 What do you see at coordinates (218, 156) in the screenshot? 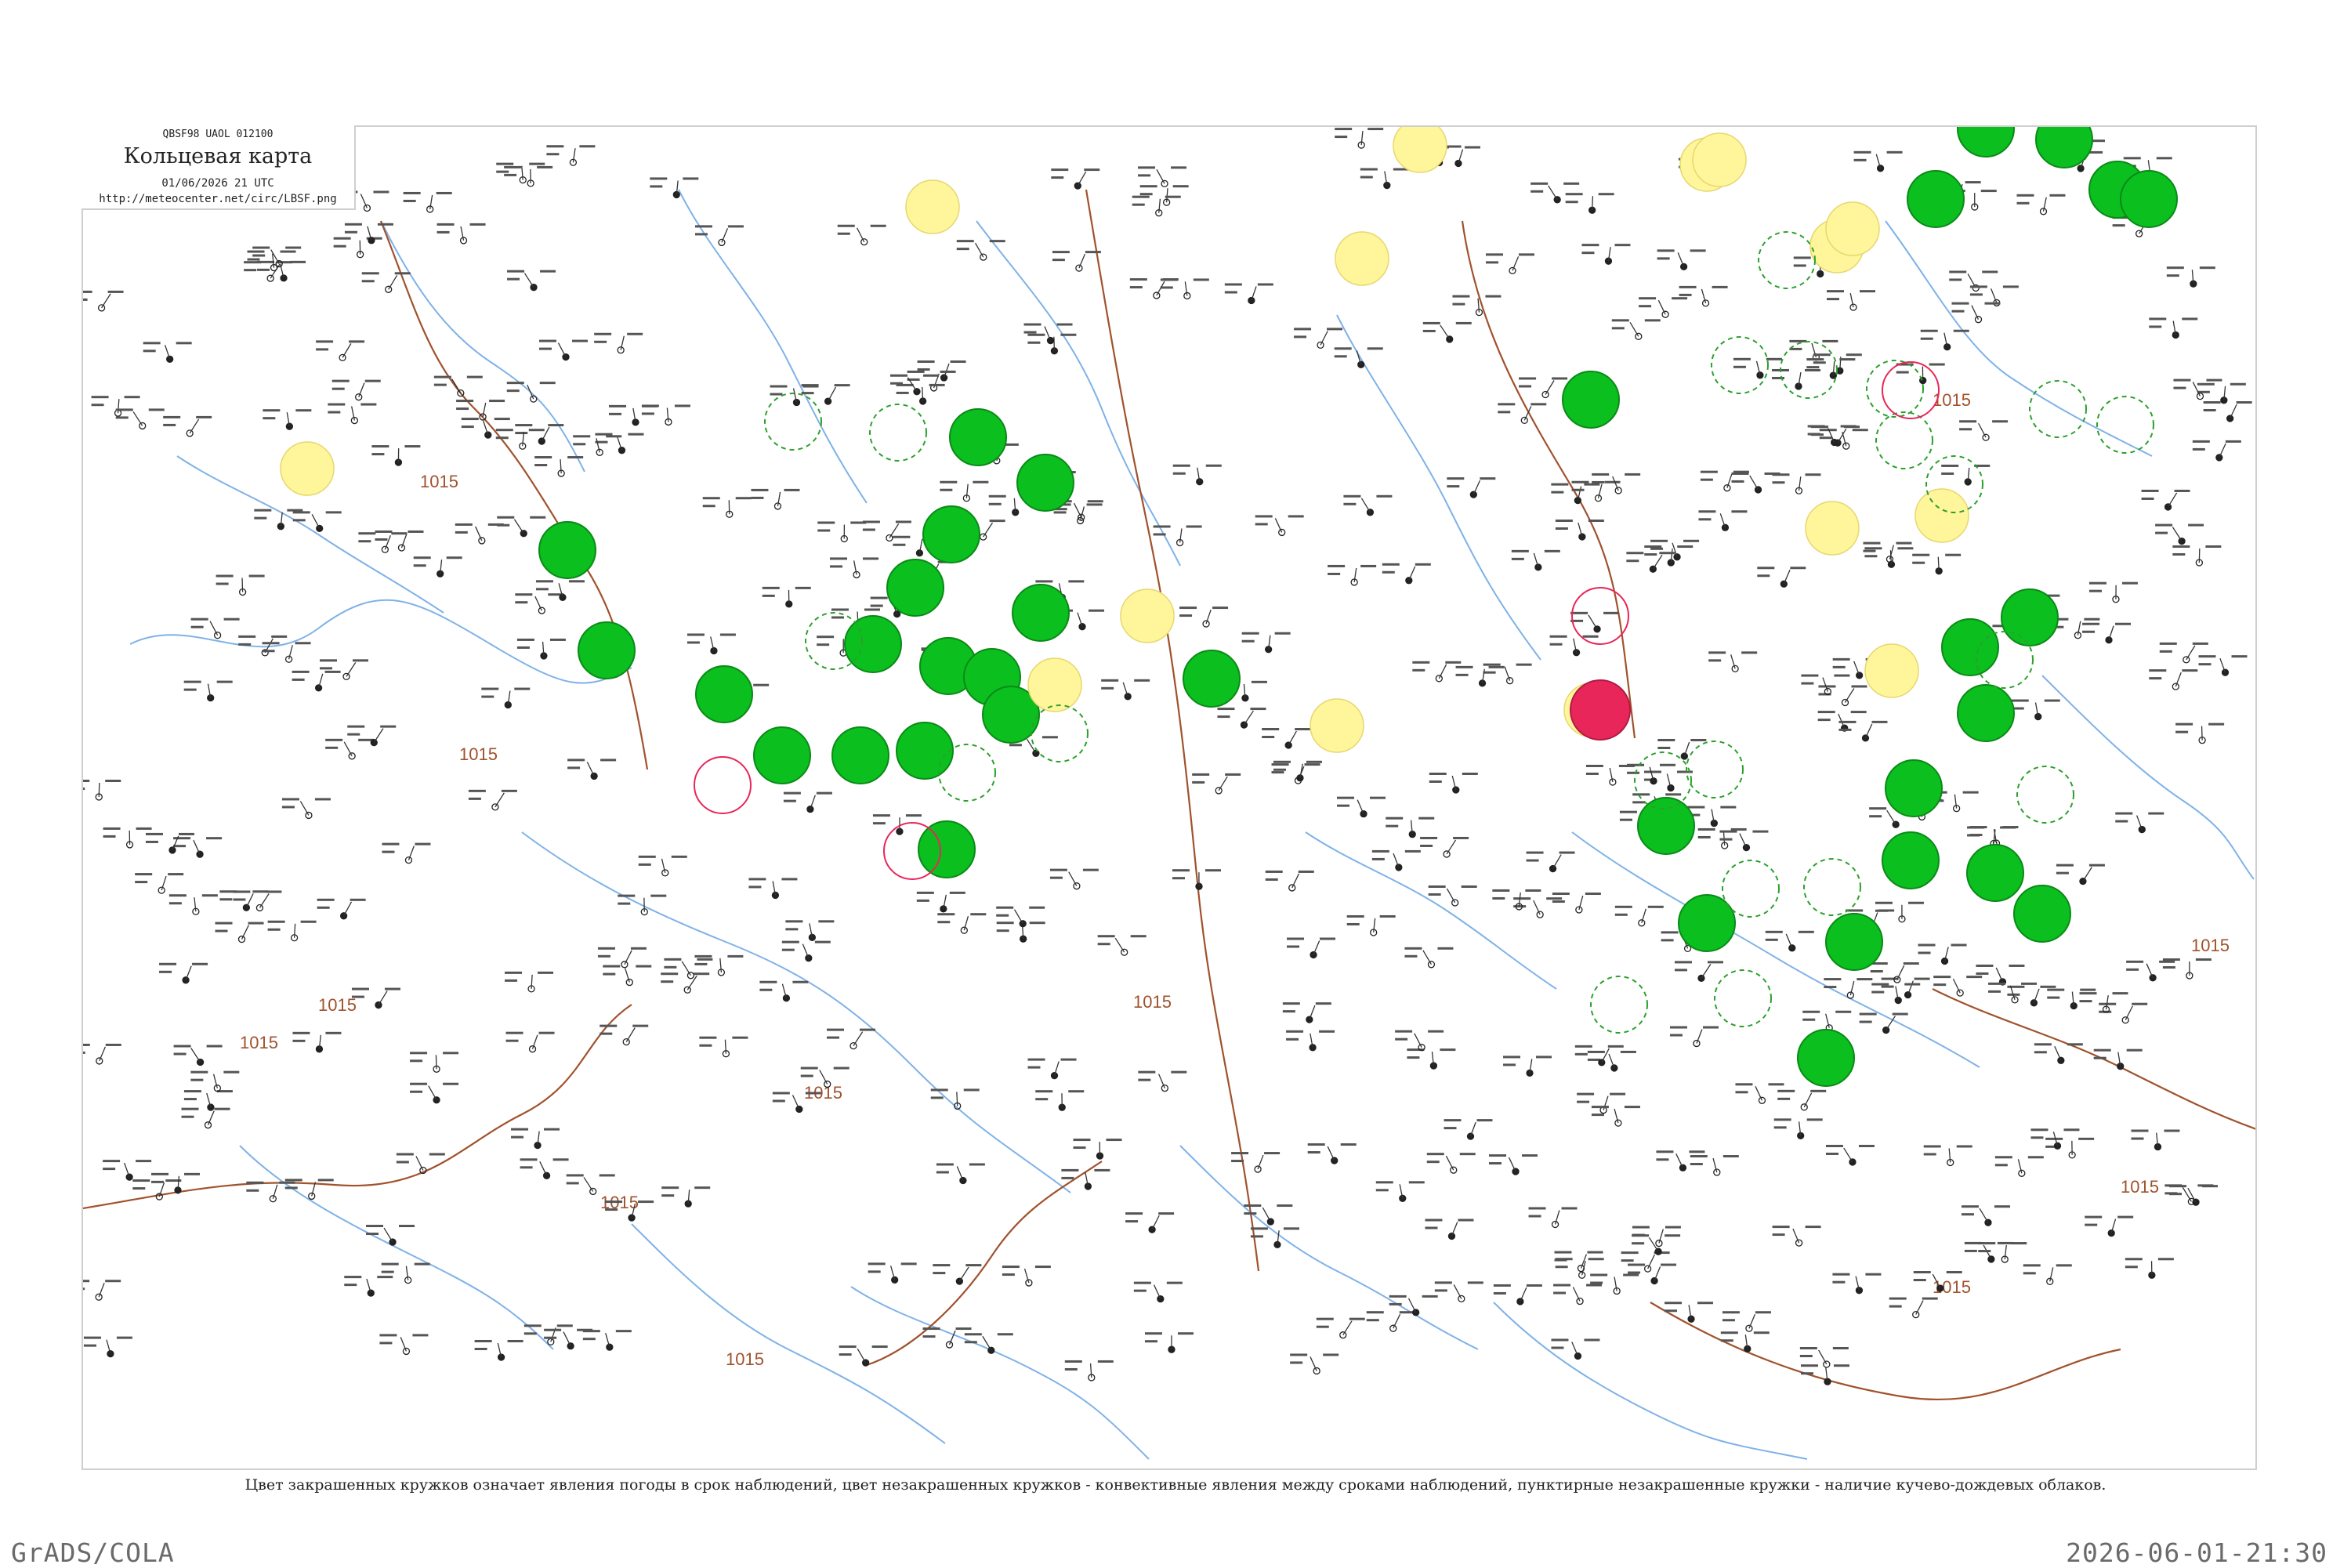
I see `map-title: Кольцевая карта` at bounding box center [218, 156].